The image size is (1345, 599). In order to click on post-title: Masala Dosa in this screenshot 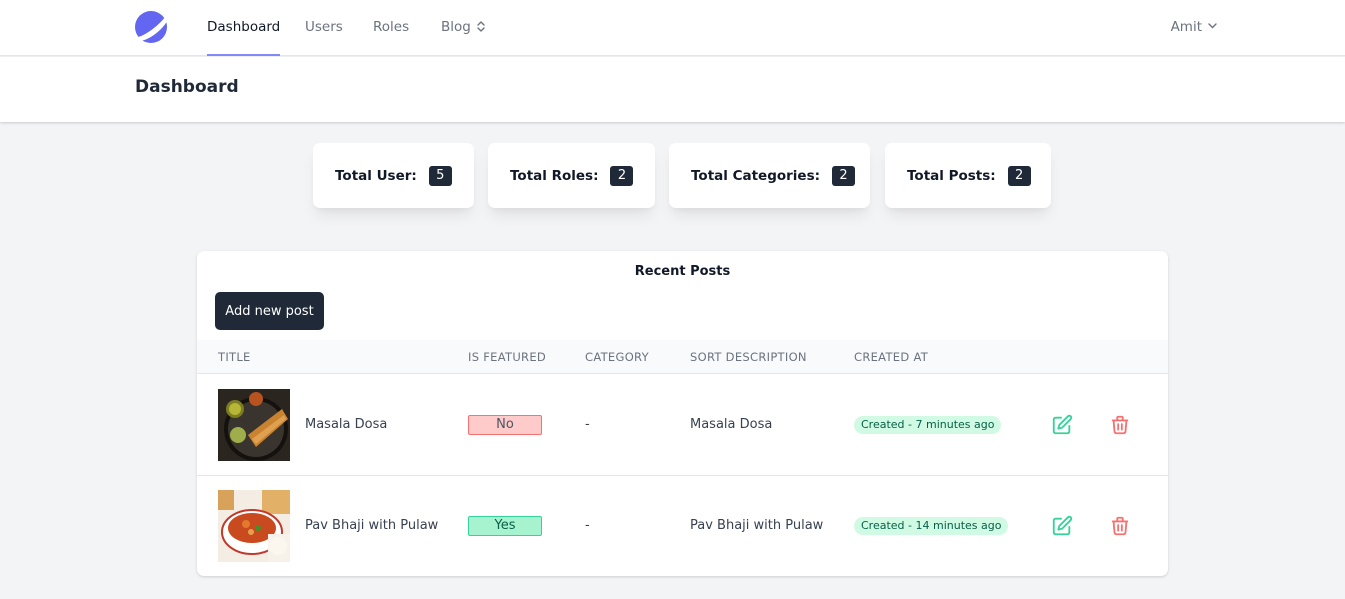, I will do `click(346, 424)`.